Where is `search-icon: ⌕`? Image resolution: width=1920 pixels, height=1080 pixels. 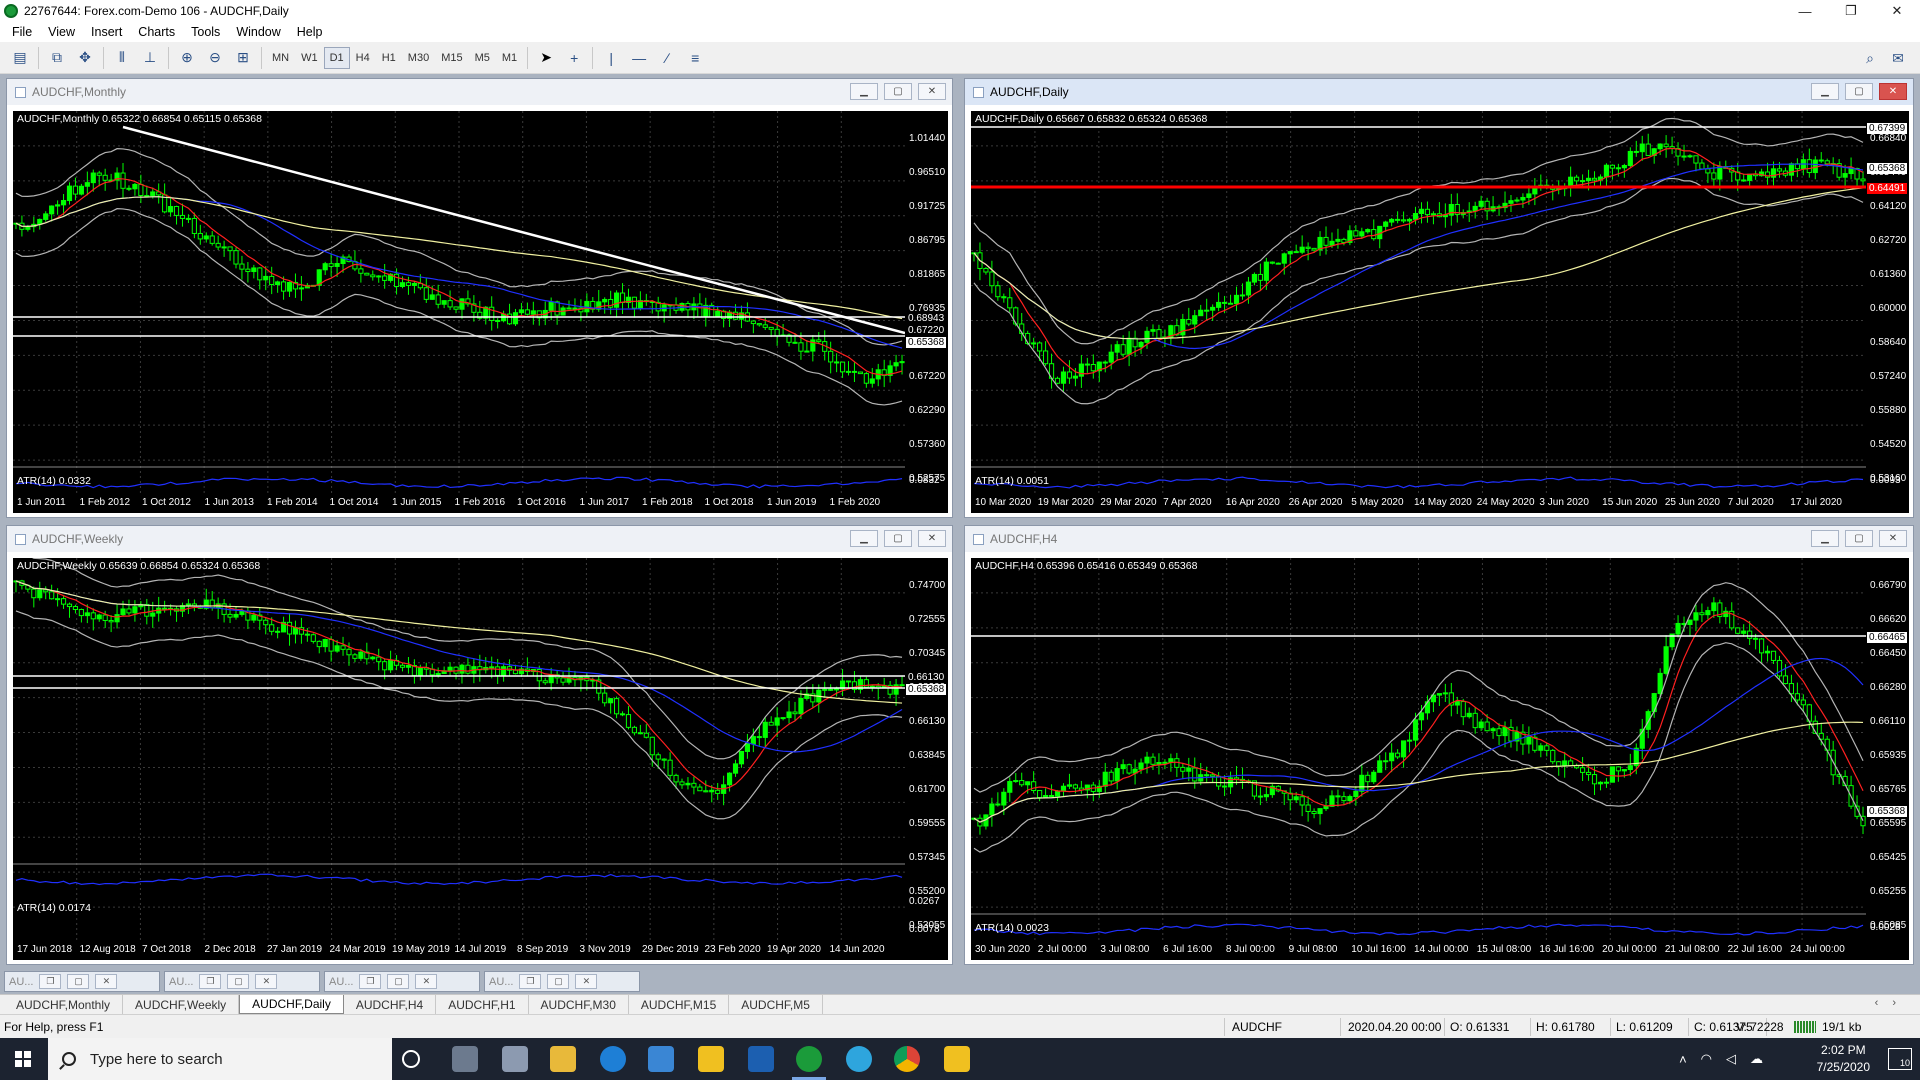
search-icon: ⌕ is located at coordinates (1870, 58).